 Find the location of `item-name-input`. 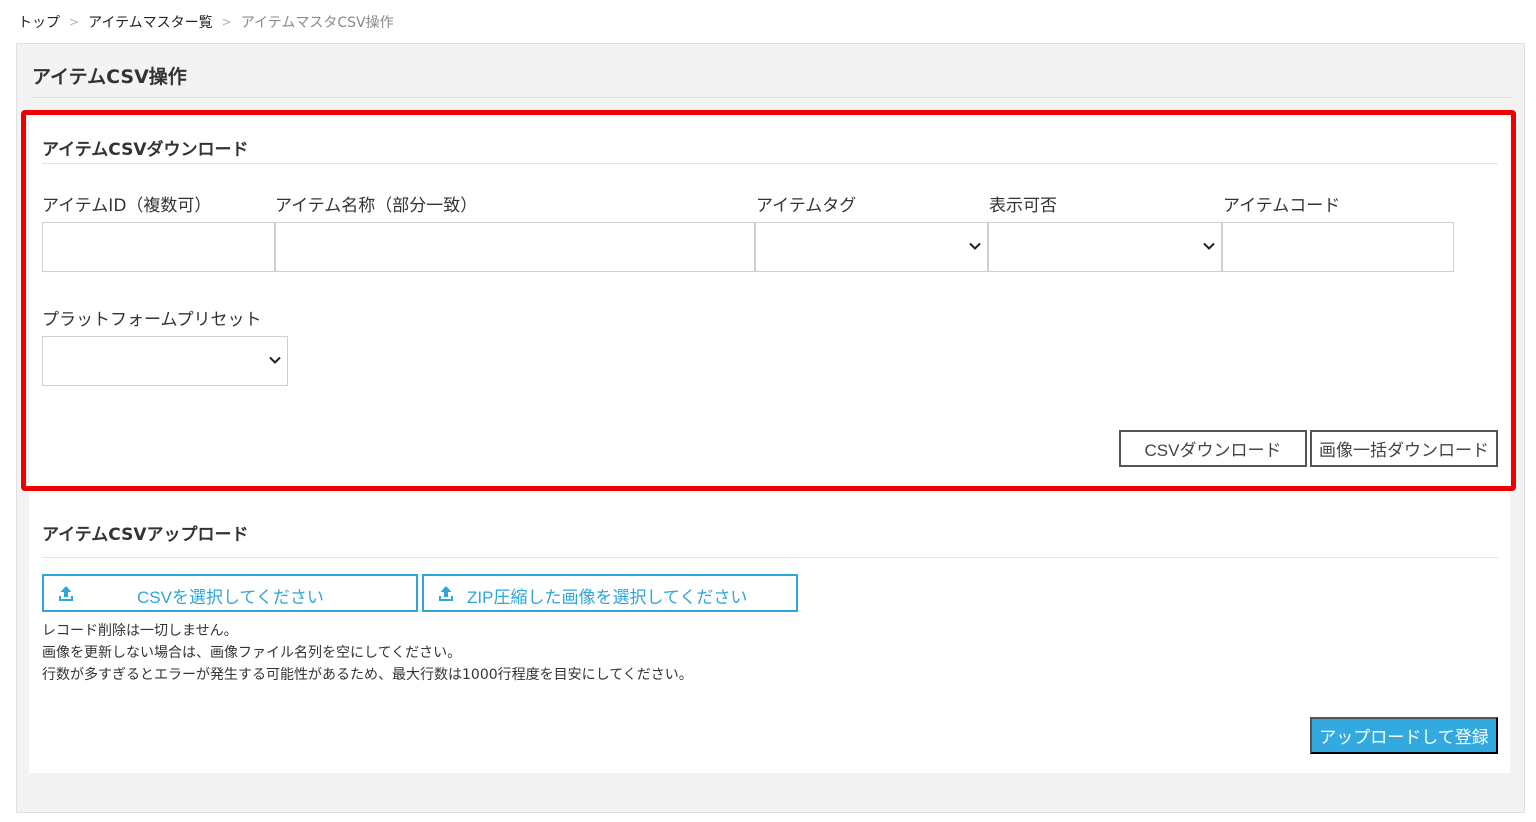

item-name-input is located at coordinates (515, 247).